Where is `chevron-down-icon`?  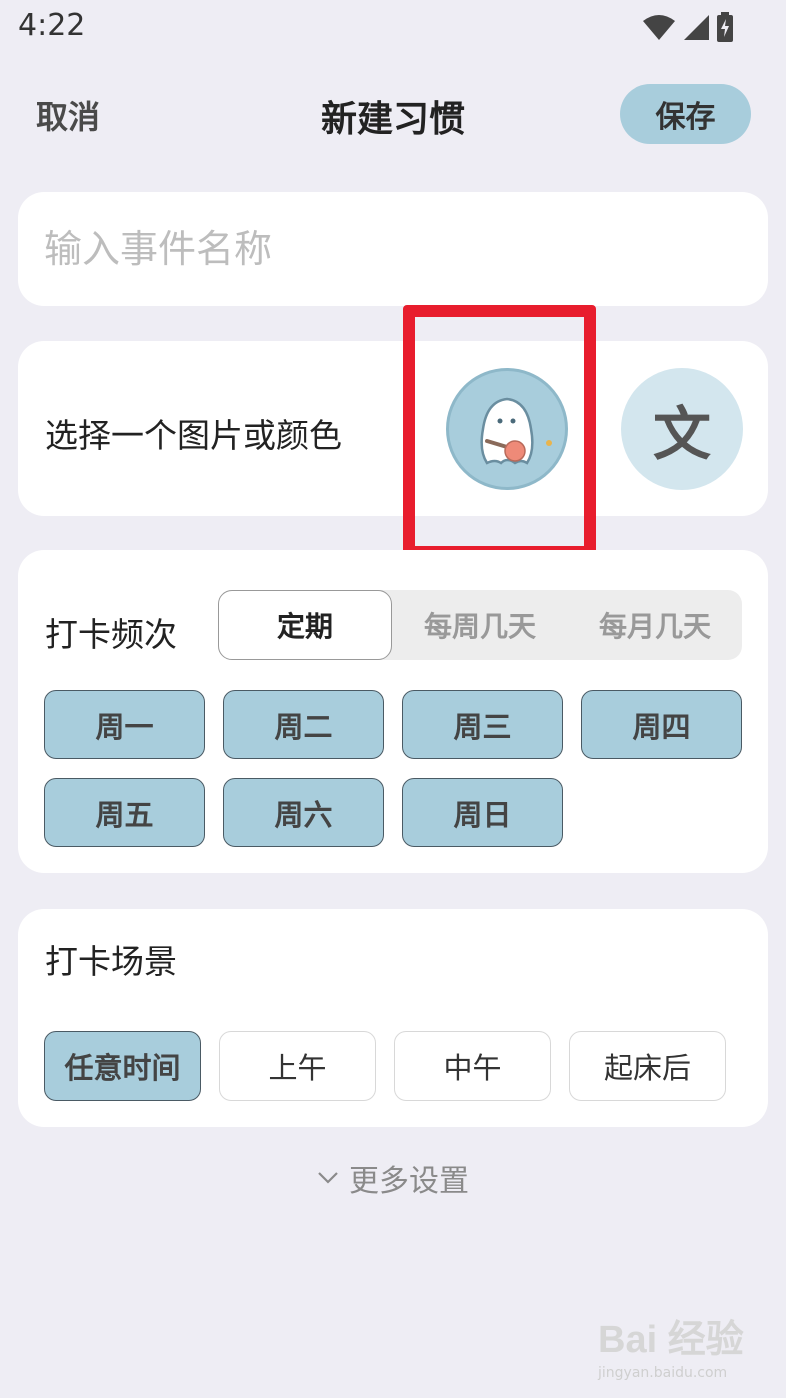 chevron-down-icon is located at coordinates (328, 1178).